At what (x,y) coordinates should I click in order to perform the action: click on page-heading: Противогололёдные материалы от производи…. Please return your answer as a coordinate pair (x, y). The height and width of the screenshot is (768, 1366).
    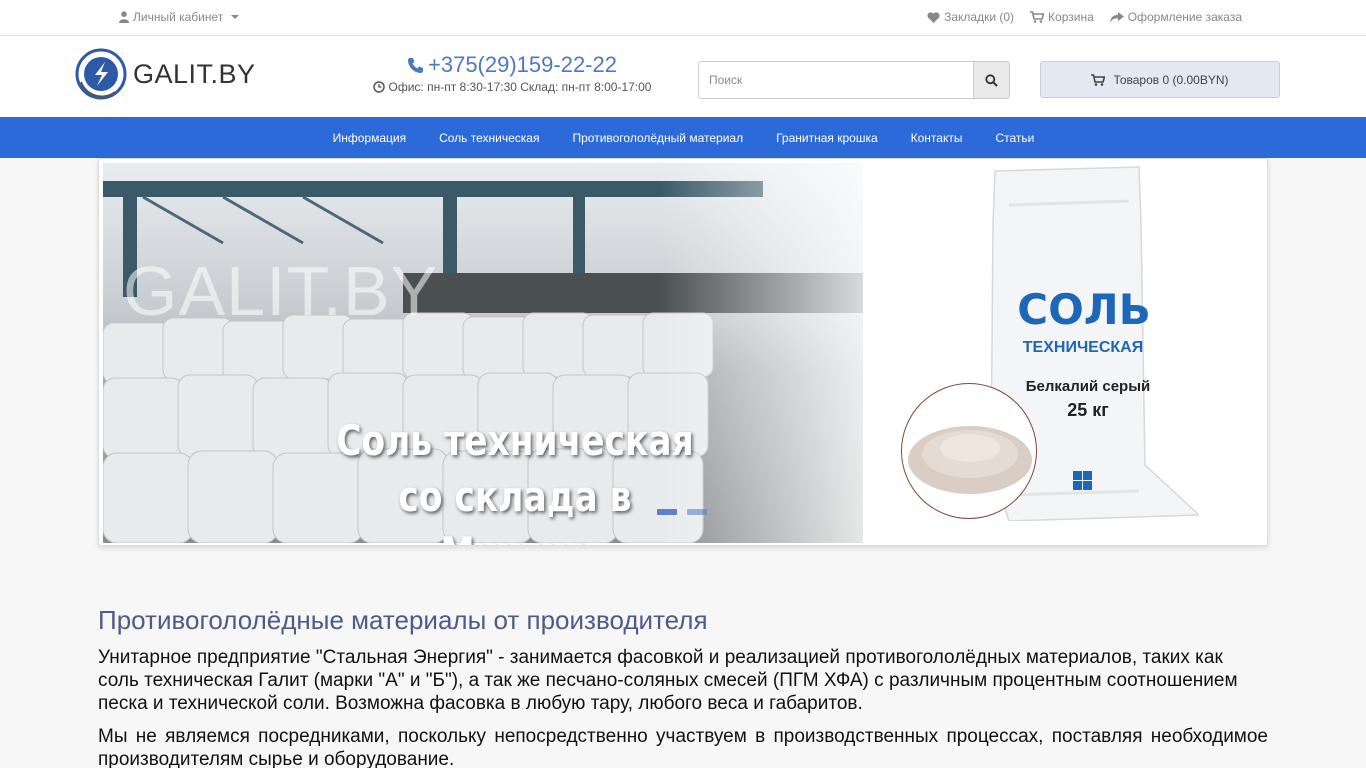
    Looking at the image, I should click on (403, 620).